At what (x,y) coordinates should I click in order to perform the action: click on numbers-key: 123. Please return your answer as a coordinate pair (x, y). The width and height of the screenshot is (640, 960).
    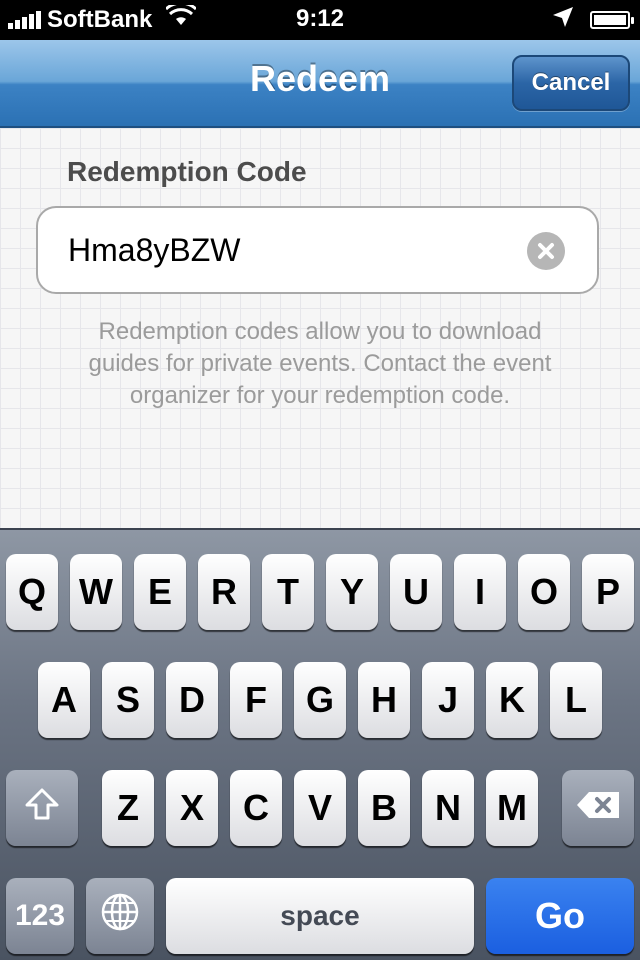
    Looking at the image, I should click on (40, 916).